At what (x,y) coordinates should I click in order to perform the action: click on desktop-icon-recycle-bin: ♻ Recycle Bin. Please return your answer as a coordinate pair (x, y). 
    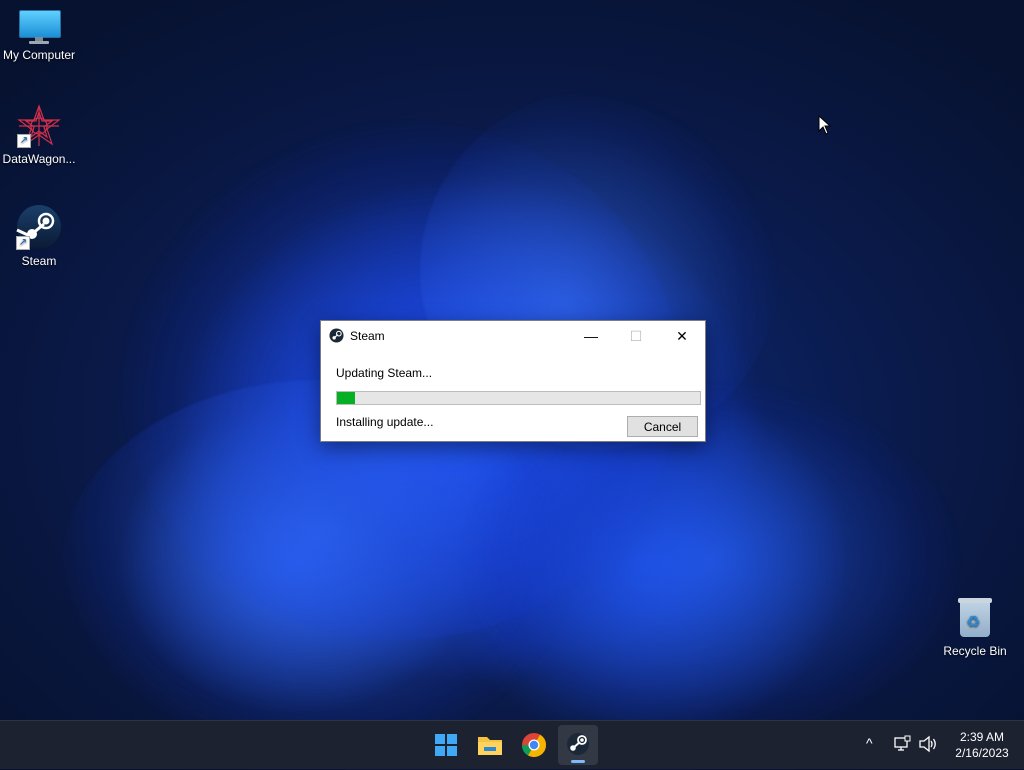
    Looking at the image, I should click on (975, 627).